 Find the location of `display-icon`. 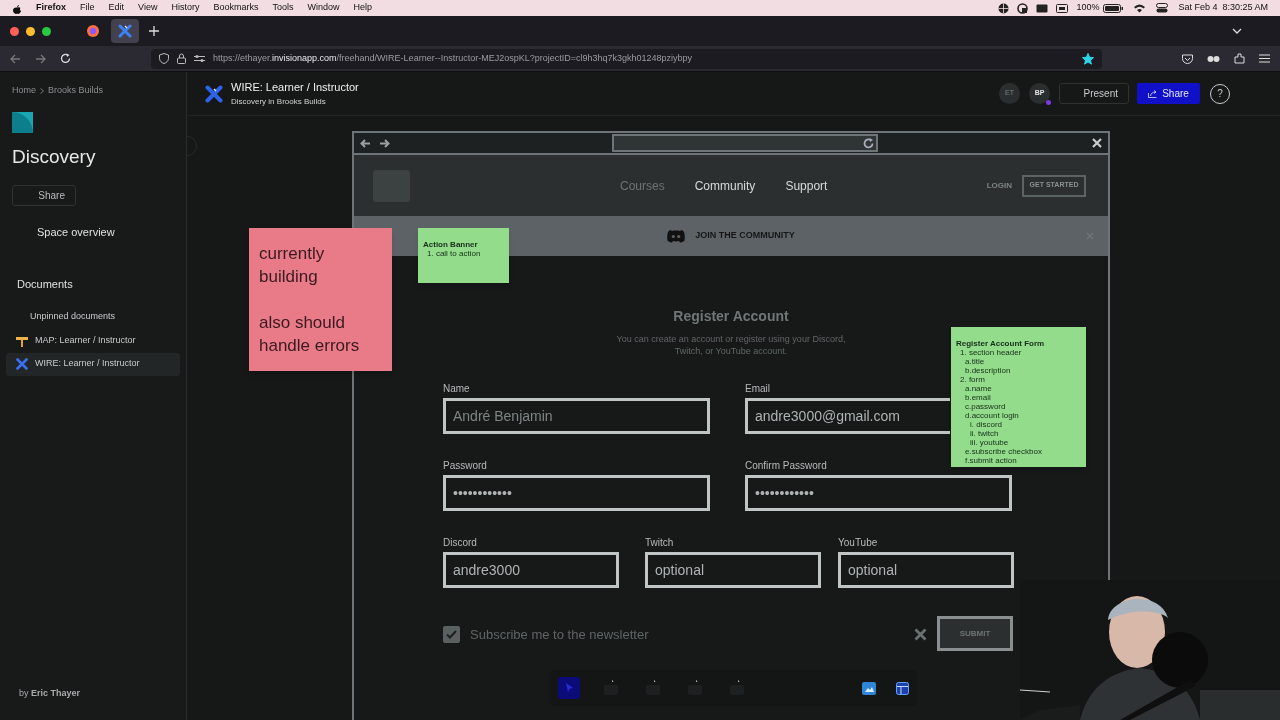

display-icon is located at coordinates (1042, 8).